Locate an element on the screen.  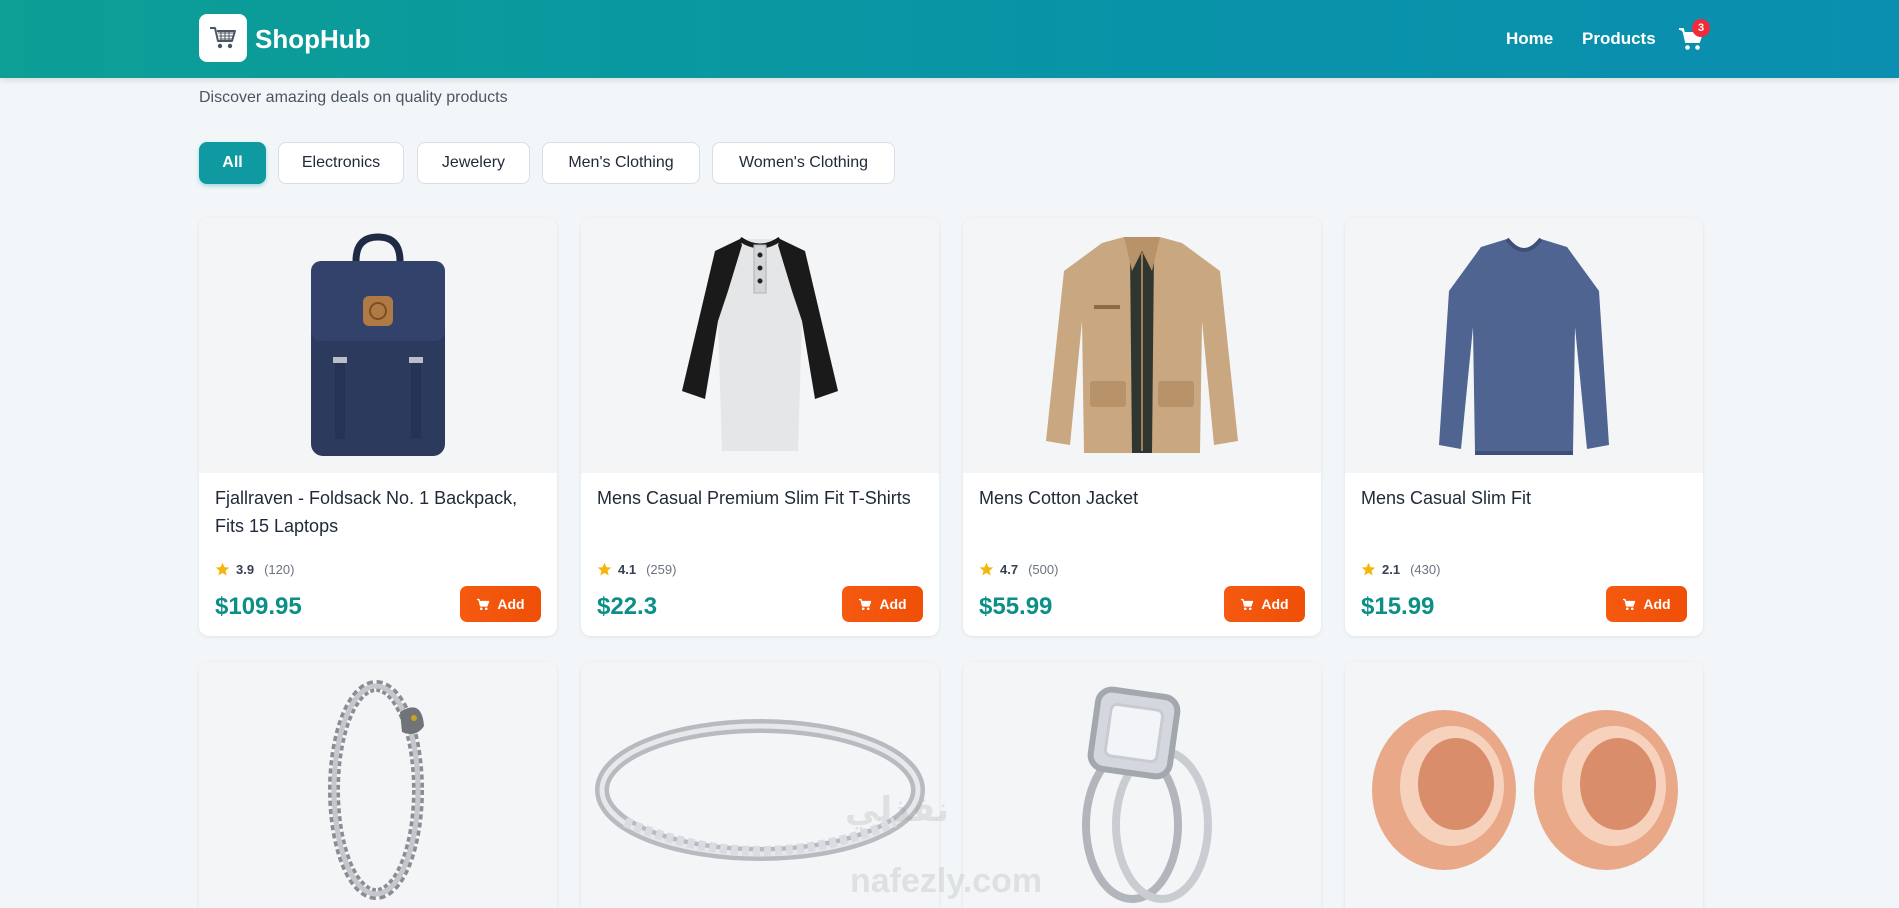
nav-products-link: Products is located at coordinates (1619, 39).